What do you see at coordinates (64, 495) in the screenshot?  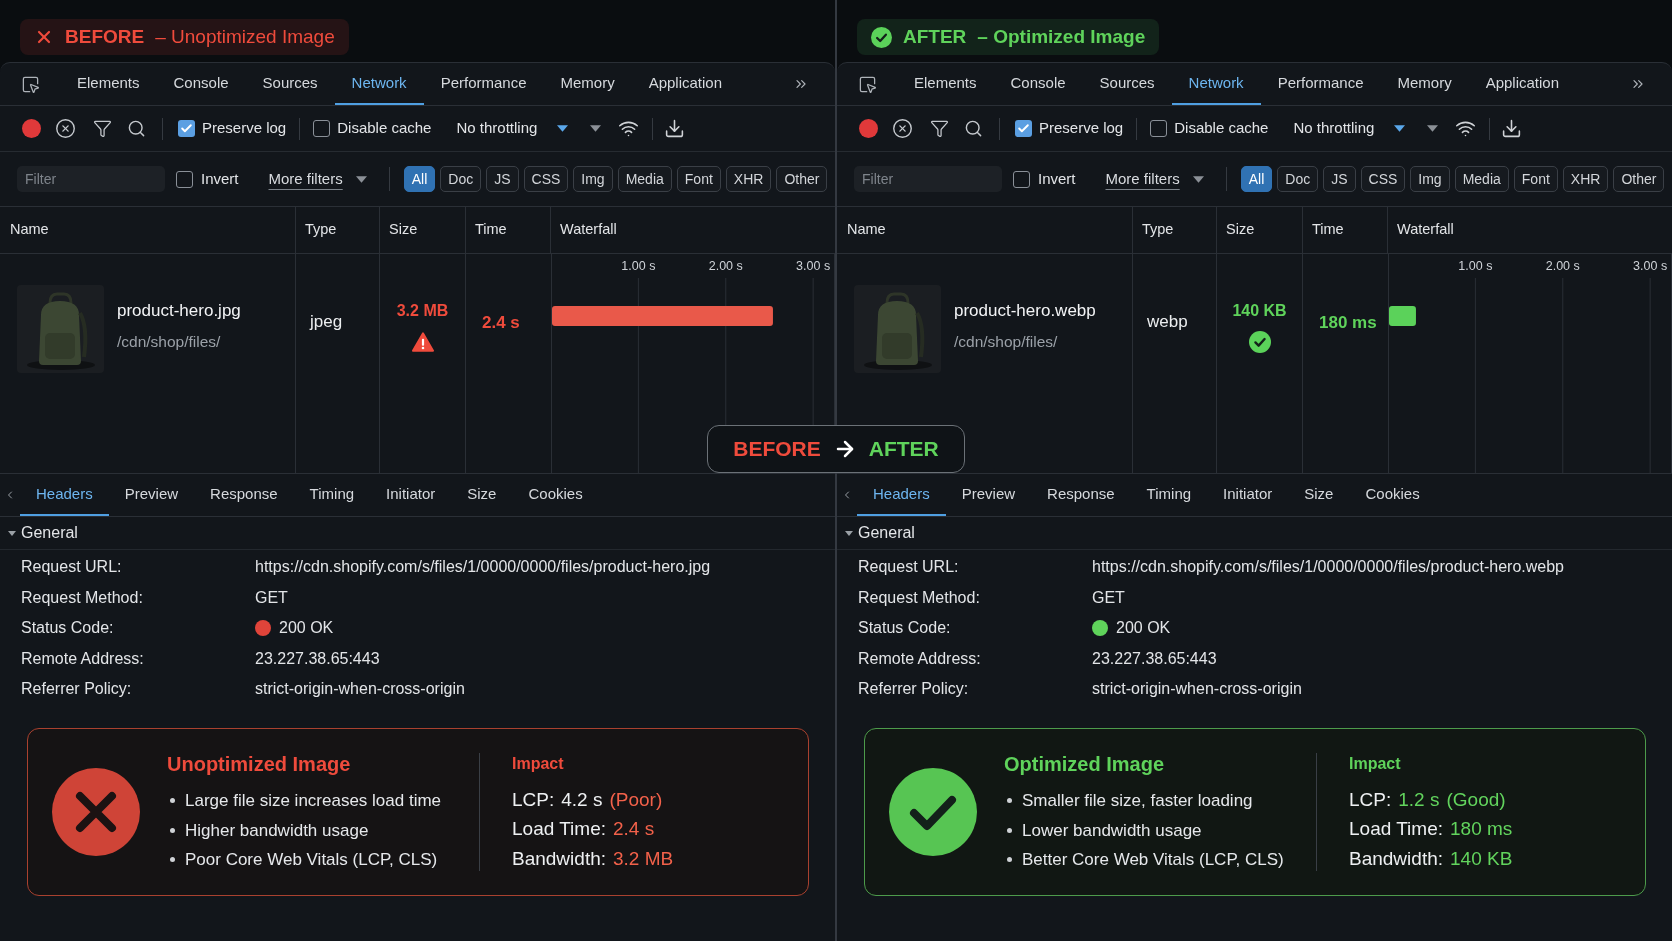 I see `detail-tab: Headers` at bounding box center [64, 495].